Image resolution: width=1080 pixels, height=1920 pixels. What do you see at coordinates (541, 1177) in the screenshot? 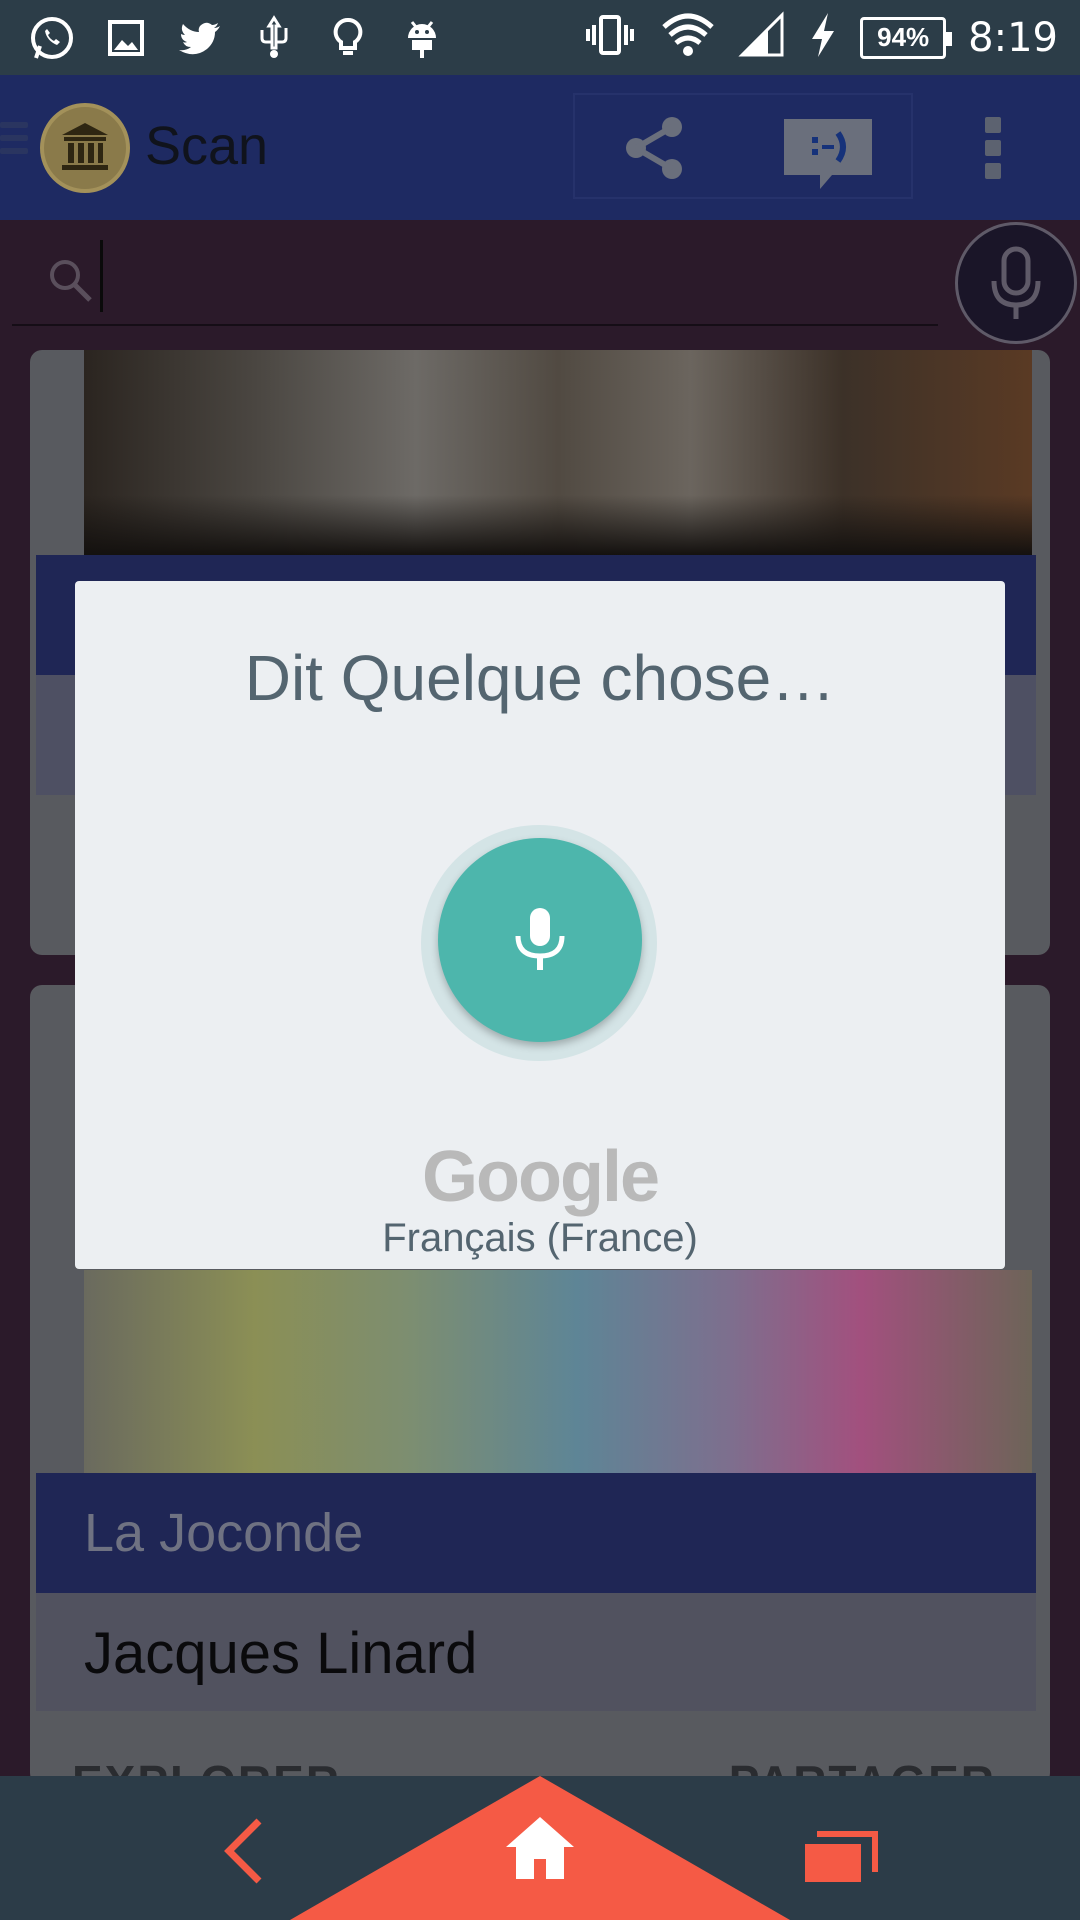
I see `google-logo: Google` at bounding box center [541, 1177].